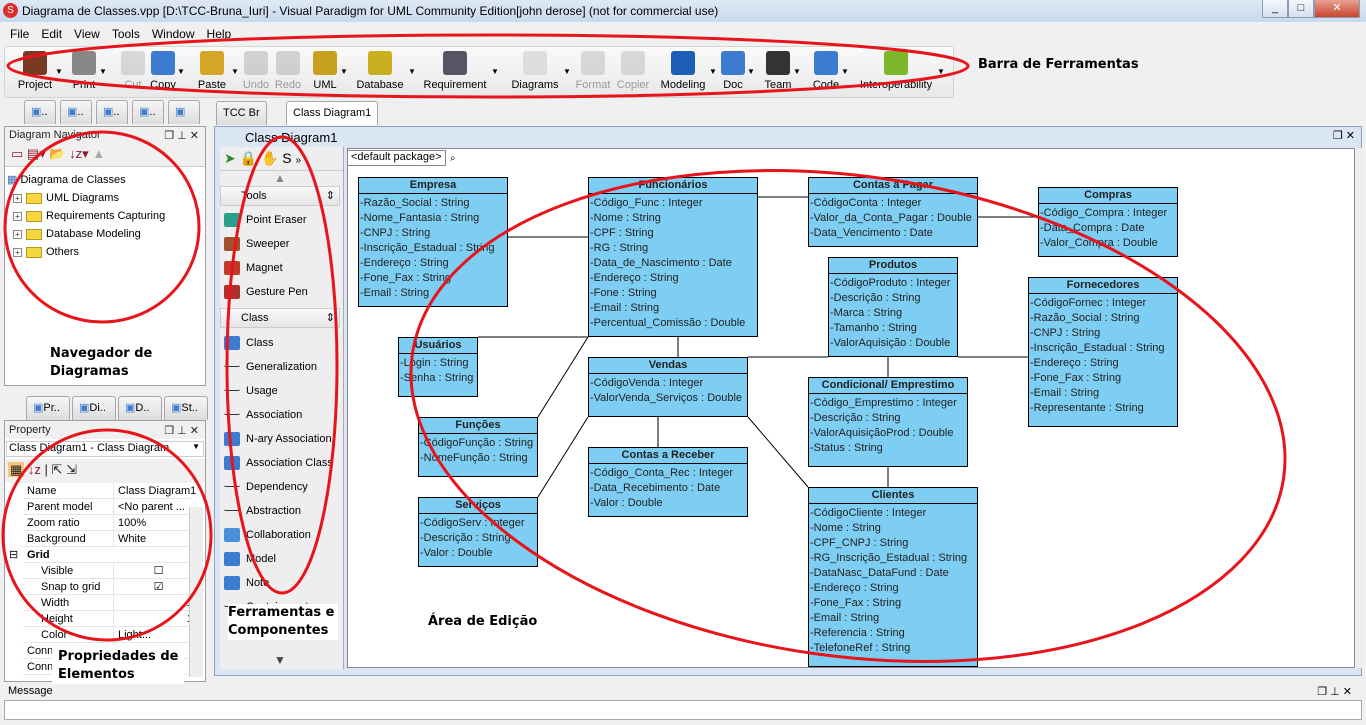  Describe the element at coordinates (891, 218) in the screenshot. I see `class-attribute: -Valor_da_Conta_Pagar : Double` at that location.